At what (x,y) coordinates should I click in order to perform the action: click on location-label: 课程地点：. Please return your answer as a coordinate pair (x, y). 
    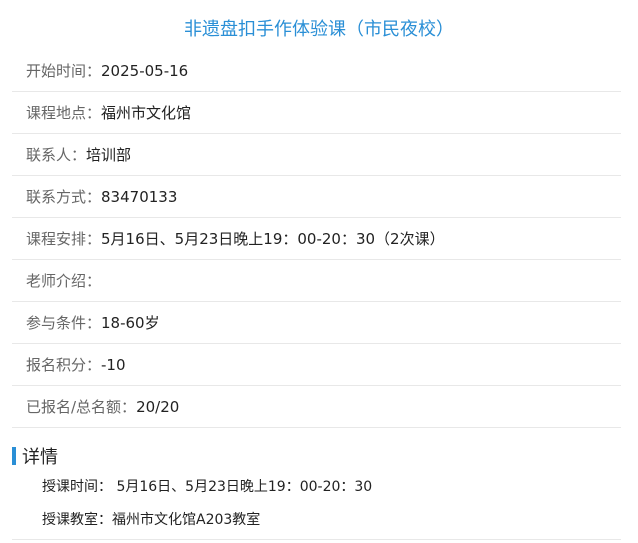
    Looking at the image, I should click on (64, 113).